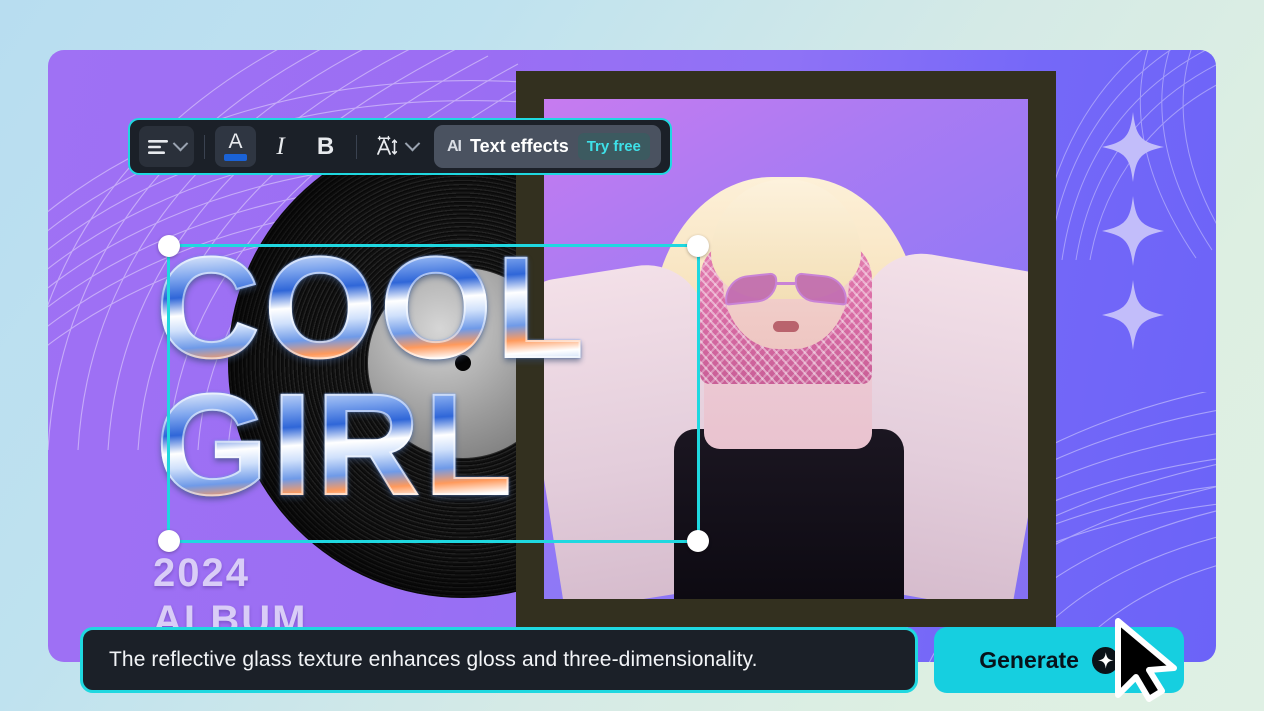  What do you see at coordinates (158, 146) in the screenshot?
I see `text-align-left-icon` at bounding box center [158, 146].